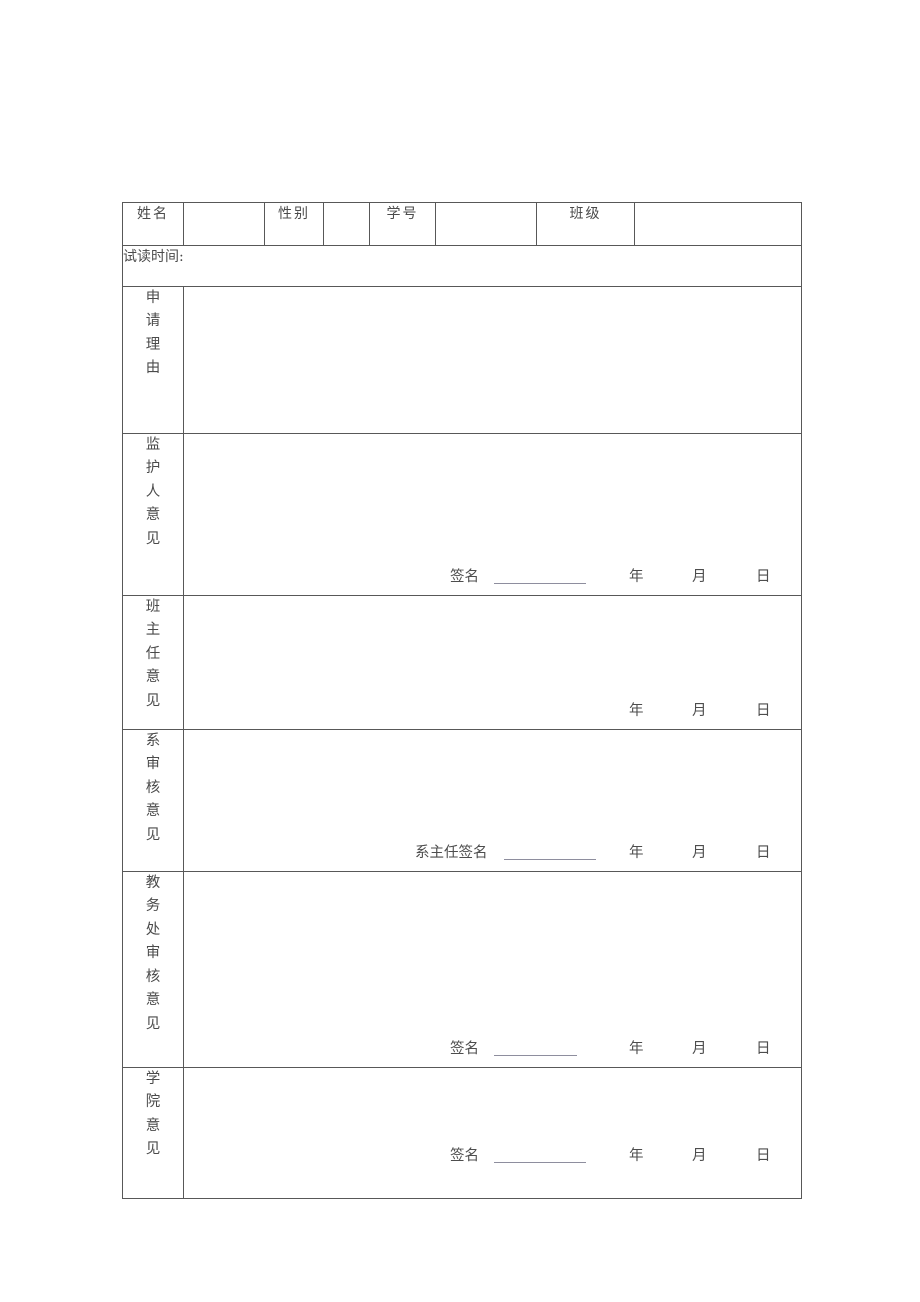 This screenshot has width=920, height=1302. I want to click on field-class-teacher-opinion-content: 年 月 日, so click(492, 662).